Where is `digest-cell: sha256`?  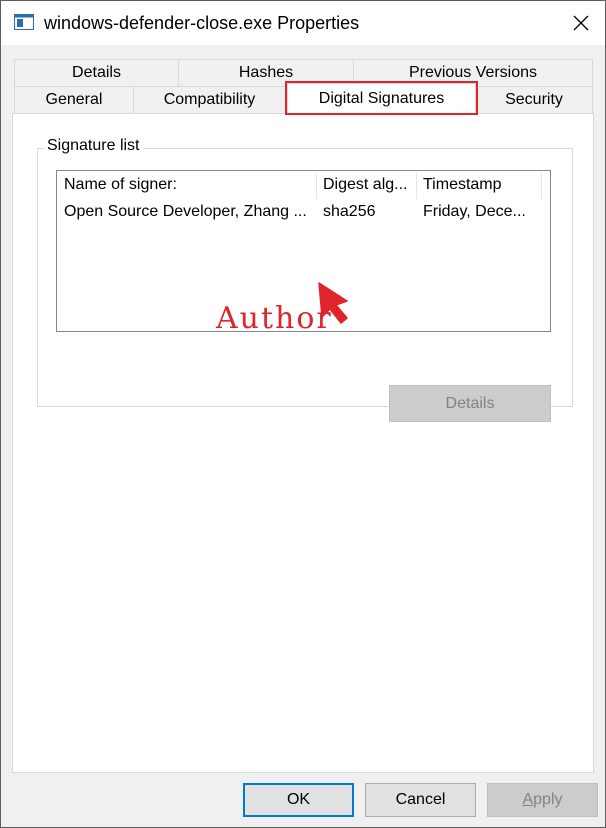
digest-cell: sha256 is located at coordinates (366, 212).